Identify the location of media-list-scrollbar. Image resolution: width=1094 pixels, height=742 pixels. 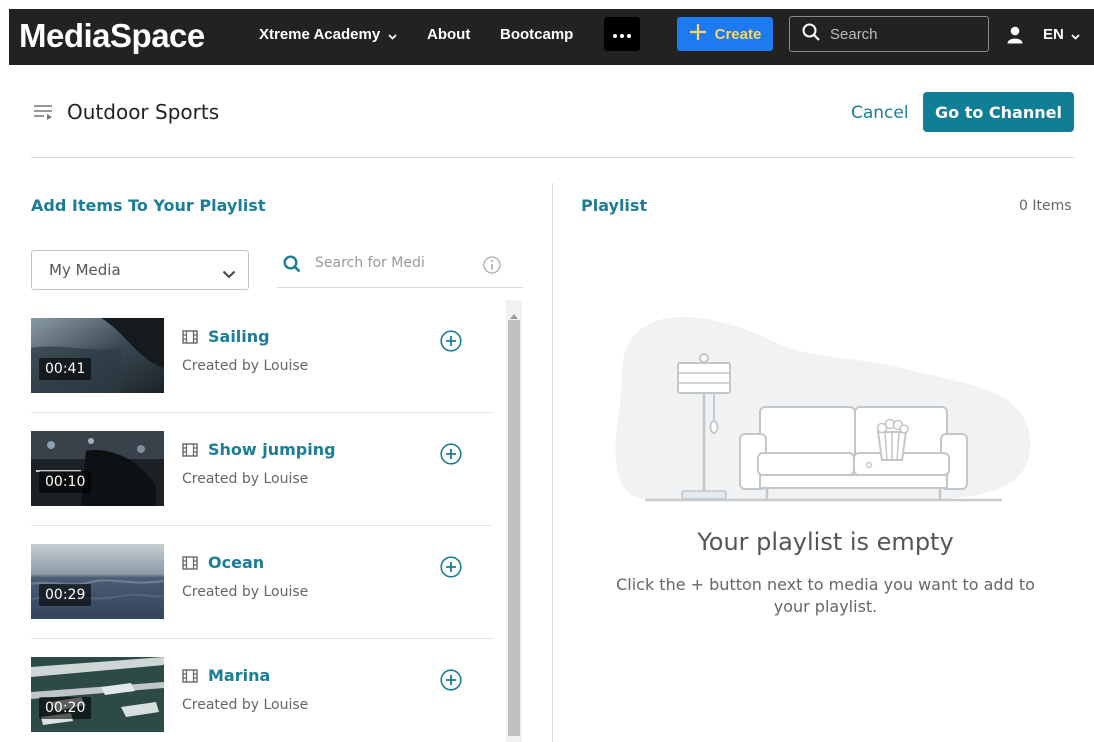
(514, 521).